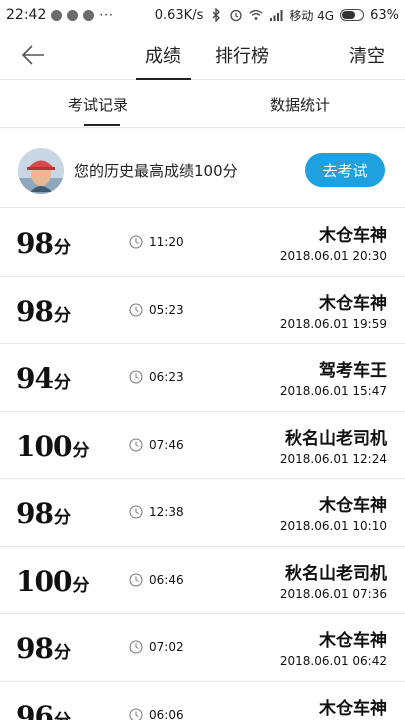  I want to click on avatar, so click(41, 171).